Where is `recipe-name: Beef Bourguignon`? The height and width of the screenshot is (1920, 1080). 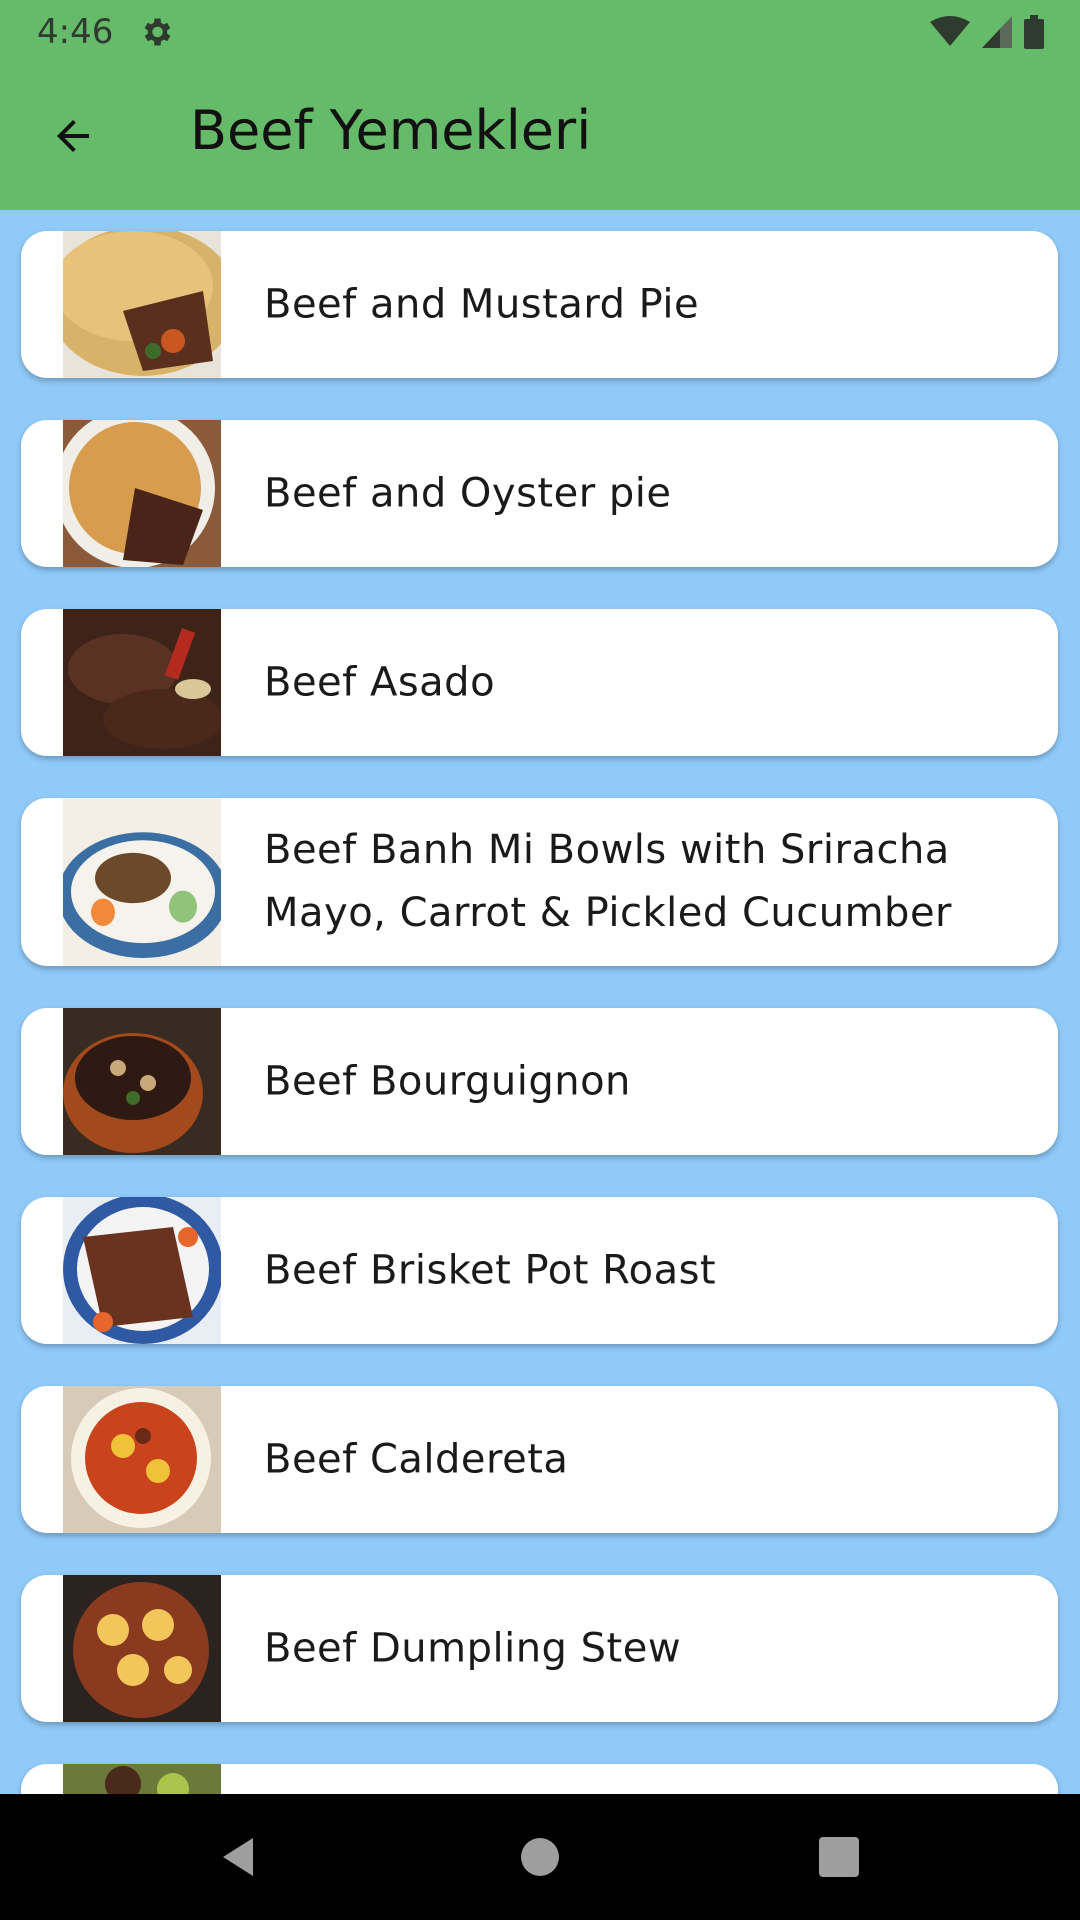 recipe-name: Beef Bourguignon is located at coordinates (447, 1081).